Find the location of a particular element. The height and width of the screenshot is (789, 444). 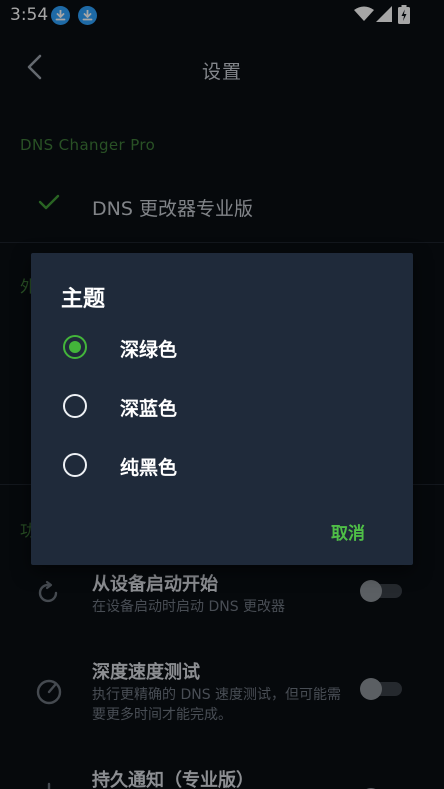

theme-option-label: 深蓝色 is located at coordinates (149, 409).